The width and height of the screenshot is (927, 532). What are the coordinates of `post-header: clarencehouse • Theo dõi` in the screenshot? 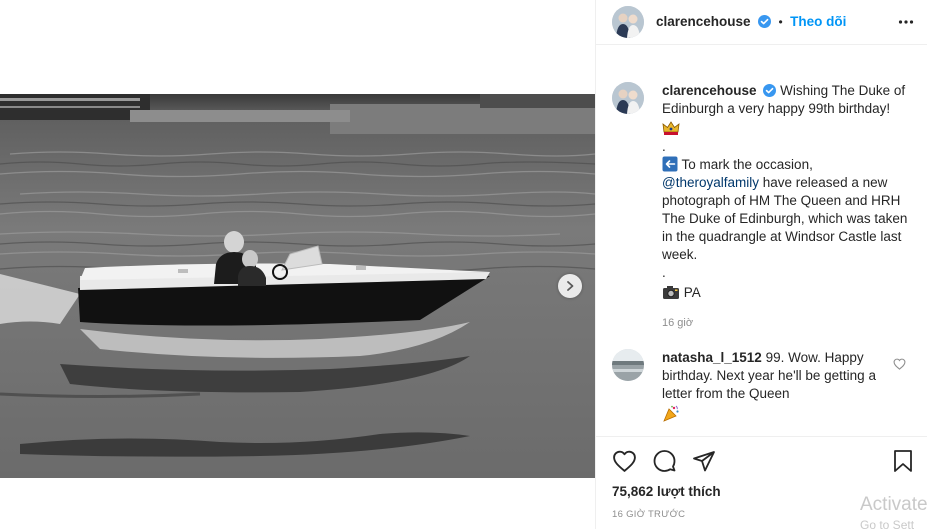 It's located at (761, 22).